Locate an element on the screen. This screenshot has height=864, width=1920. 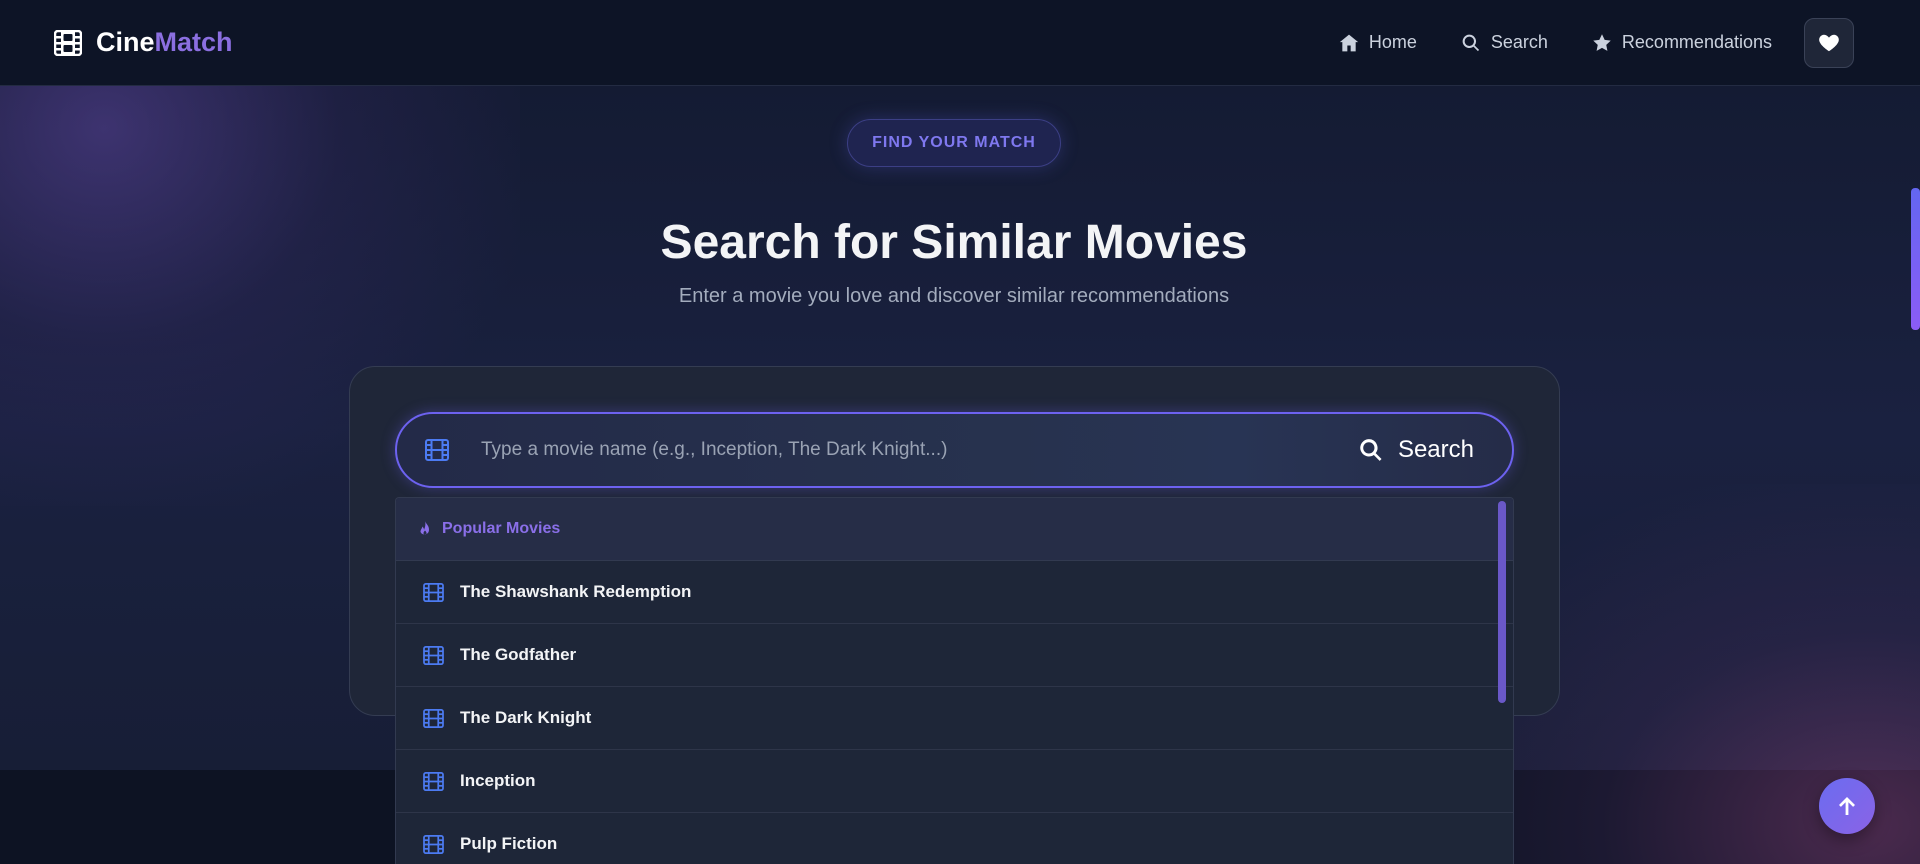
nav-home-label: Home is located at coordinates (1392, 42).